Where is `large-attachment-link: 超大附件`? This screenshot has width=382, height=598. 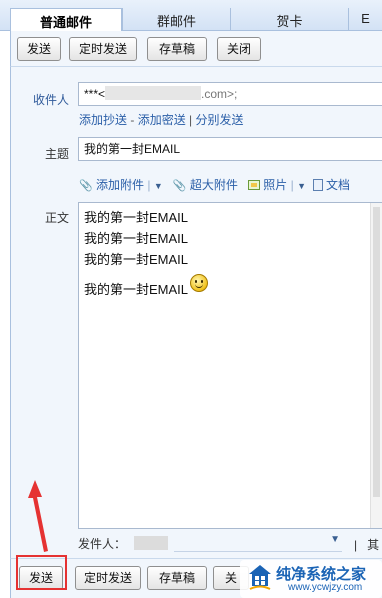 large-attachment-link: 超大附件 is located at coordinates (214, 185).